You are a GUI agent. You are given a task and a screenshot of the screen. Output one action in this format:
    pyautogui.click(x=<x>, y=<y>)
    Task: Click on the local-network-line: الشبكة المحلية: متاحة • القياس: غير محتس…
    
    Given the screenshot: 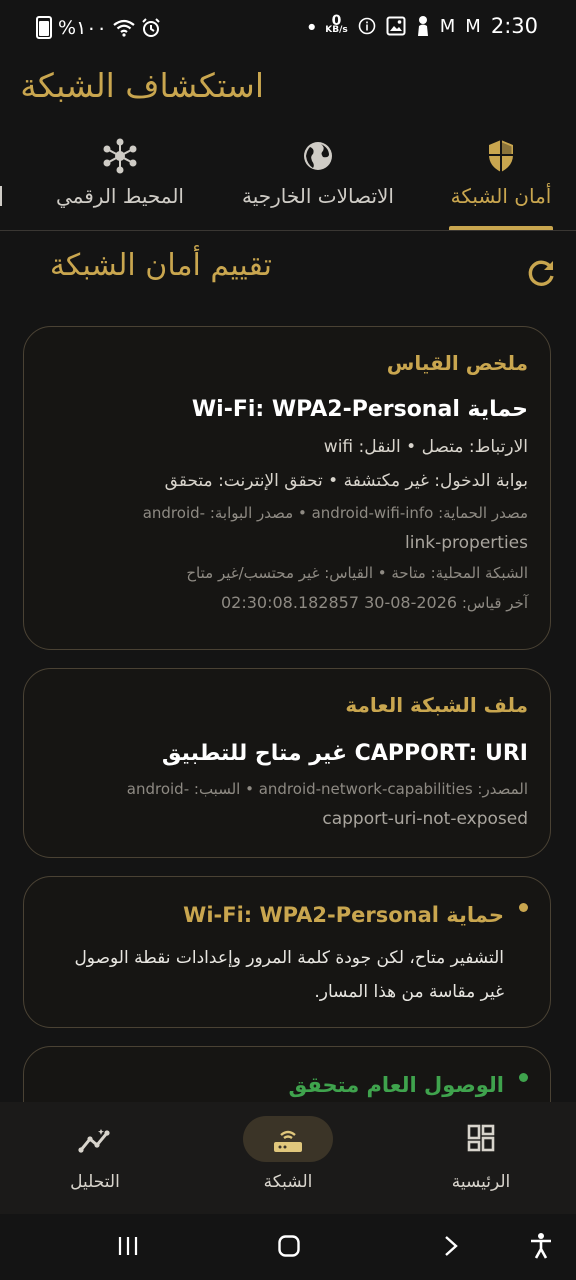 What is the action you would take?
    pyautogui.click(x=357, y=573)
    